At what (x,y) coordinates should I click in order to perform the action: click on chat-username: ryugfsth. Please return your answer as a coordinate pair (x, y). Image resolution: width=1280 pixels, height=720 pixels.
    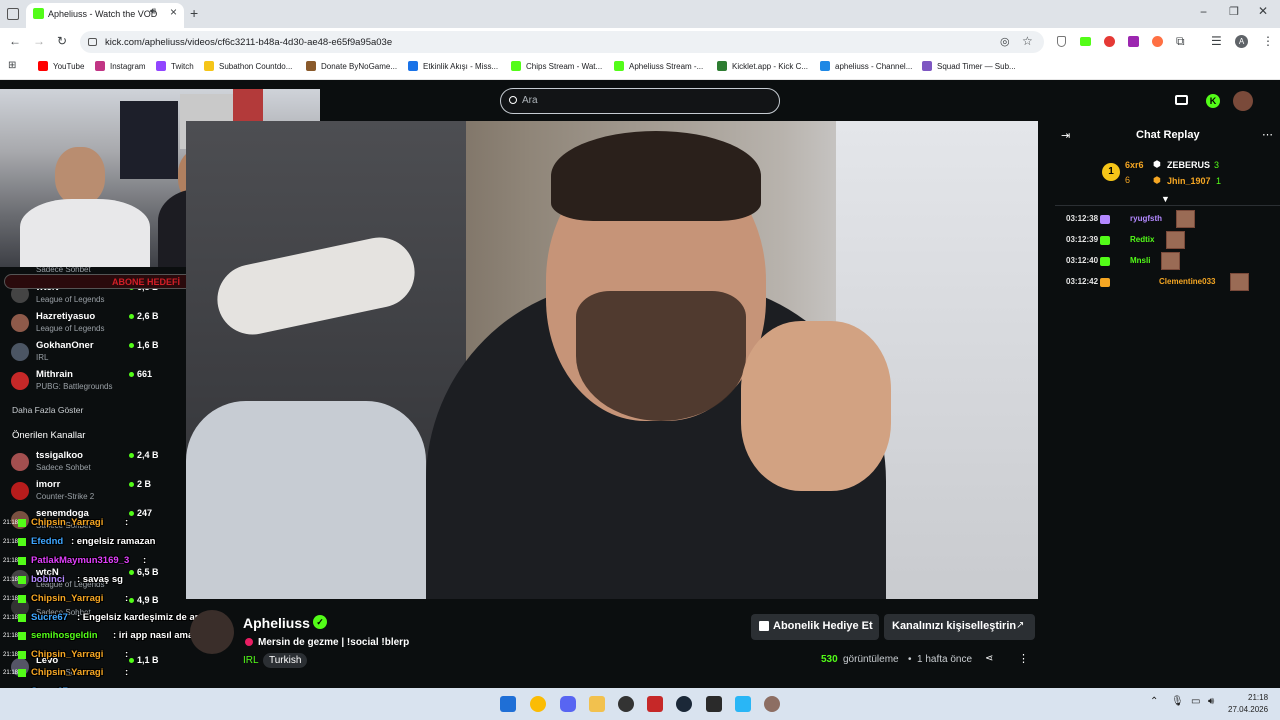
    Looking at the image, I should click on (1146, 218).